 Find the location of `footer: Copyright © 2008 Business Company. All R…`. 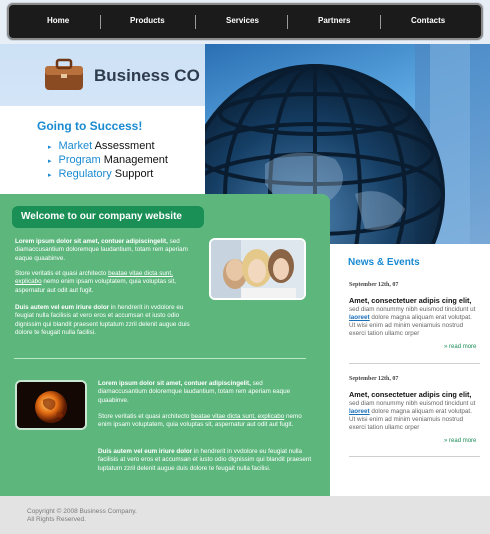

footer: Copyright © 2008 Business Company. All R… is located at coordinates (245, 515).